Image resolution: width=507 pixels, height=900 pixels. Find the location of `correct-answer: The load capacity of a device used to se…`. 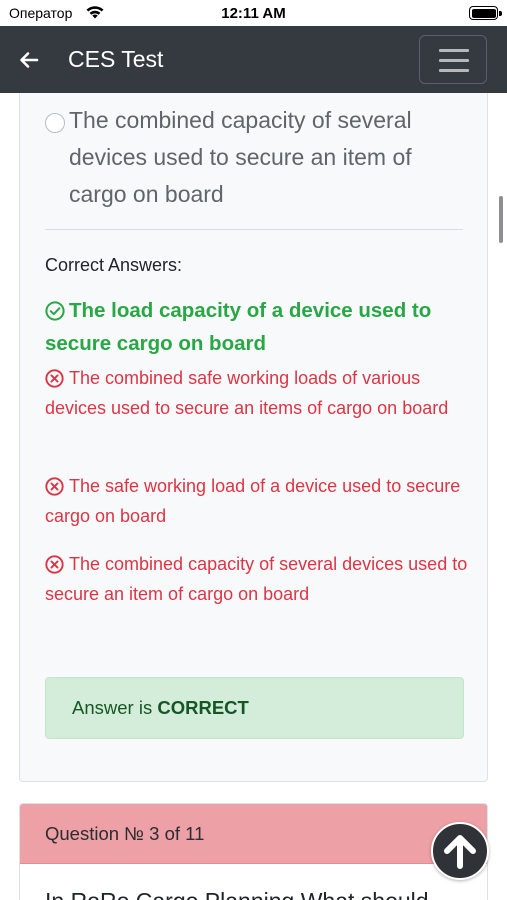

correct-answer: The load capacity of a device used to se… is located at coordinates (257, 327).